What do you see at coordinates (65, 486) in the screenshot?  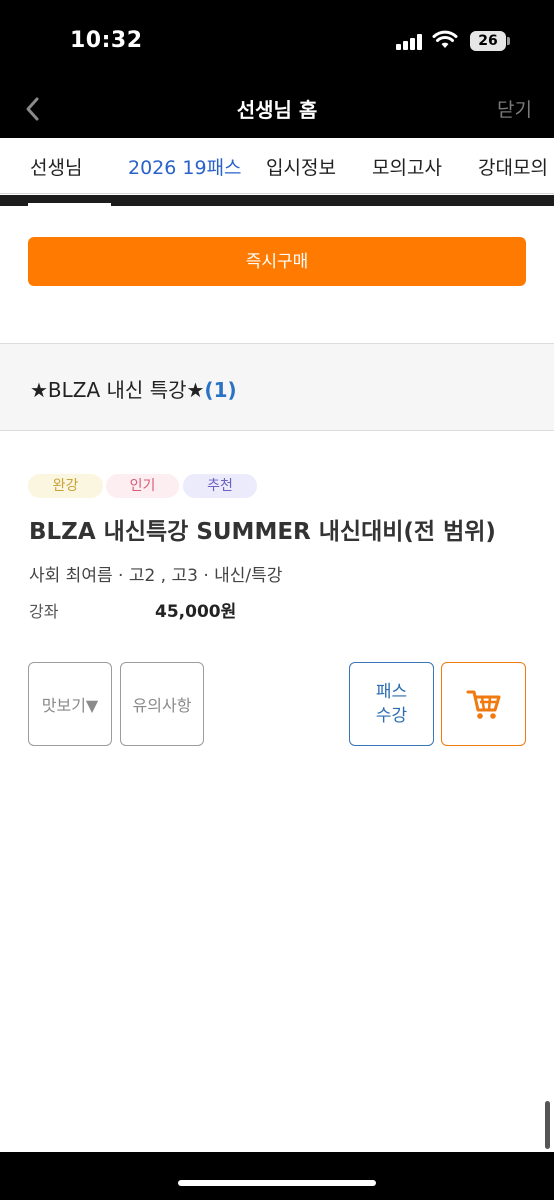 I see `badge-complete: 완강` at bounding box center [65, 486].